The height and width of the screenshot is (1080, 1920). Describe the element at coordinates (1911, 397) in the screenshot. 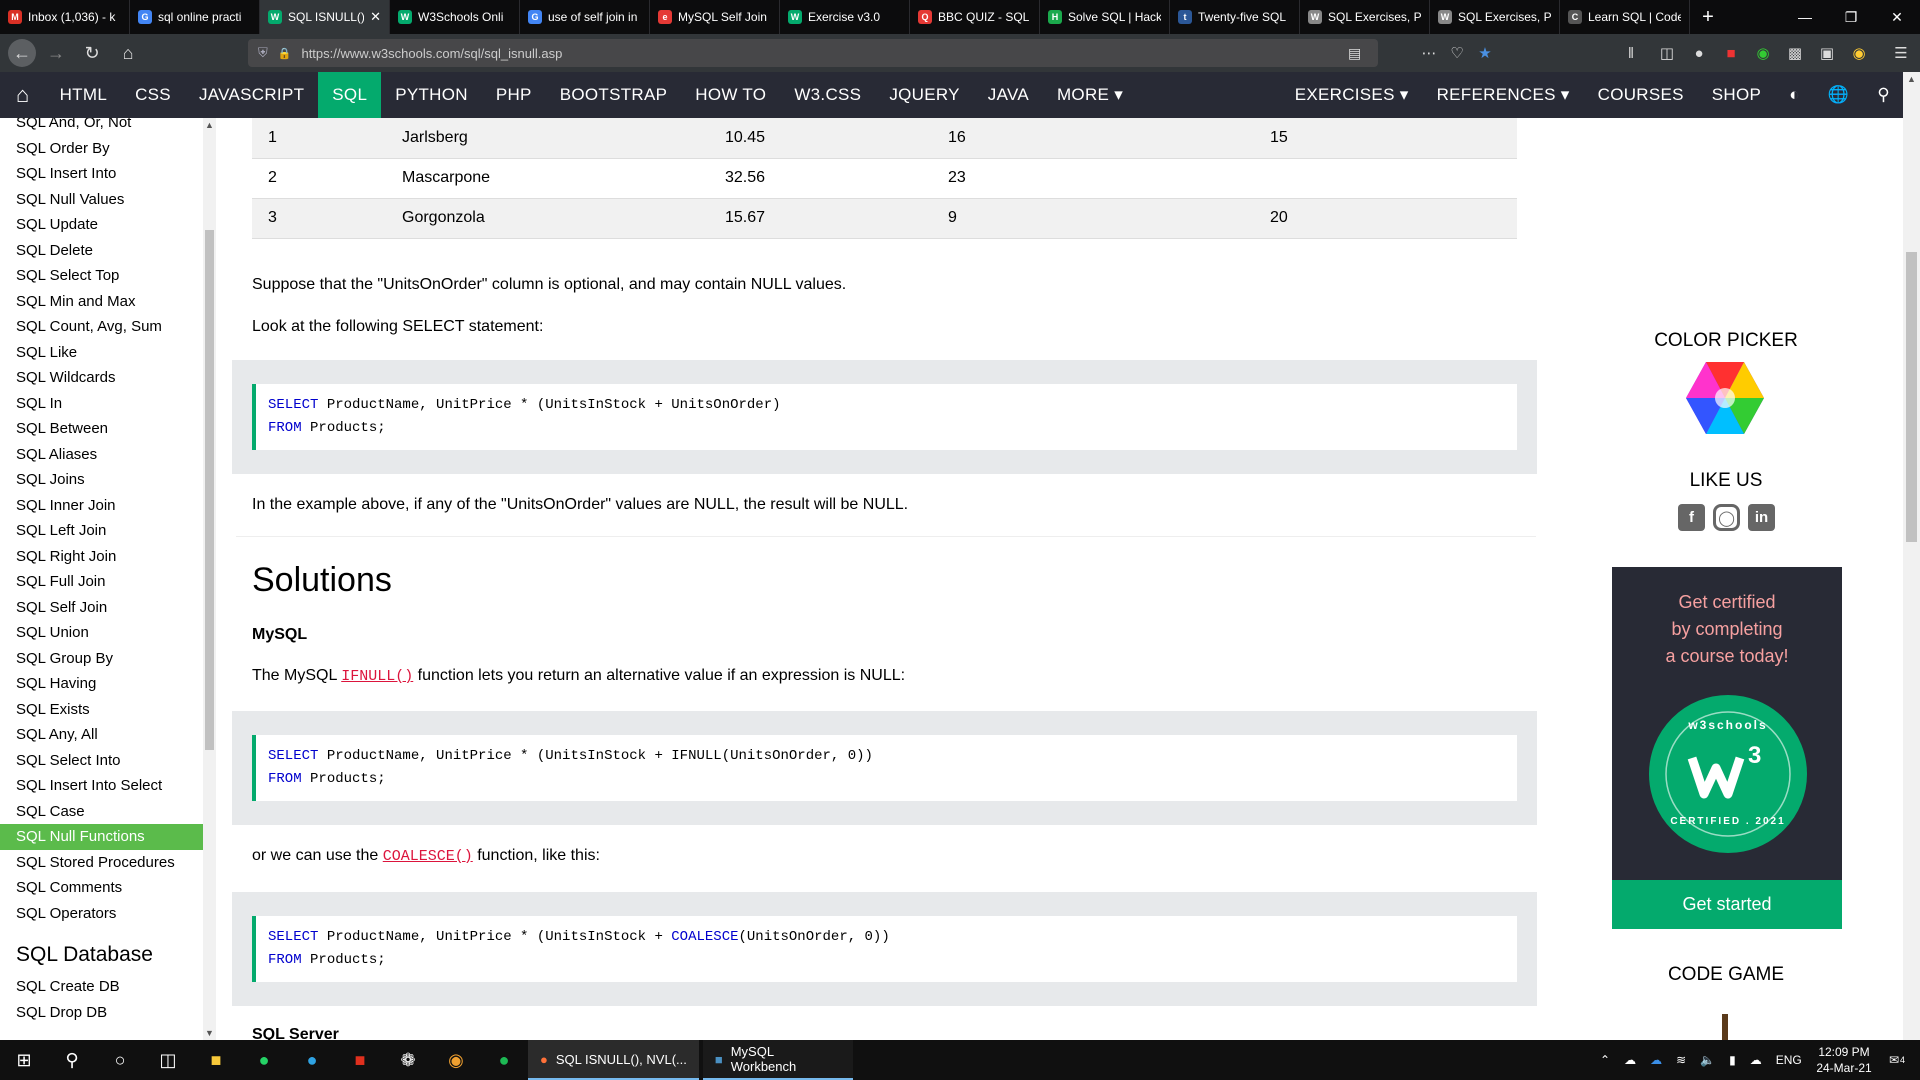

I see `page-scroll-thumb` at that location.